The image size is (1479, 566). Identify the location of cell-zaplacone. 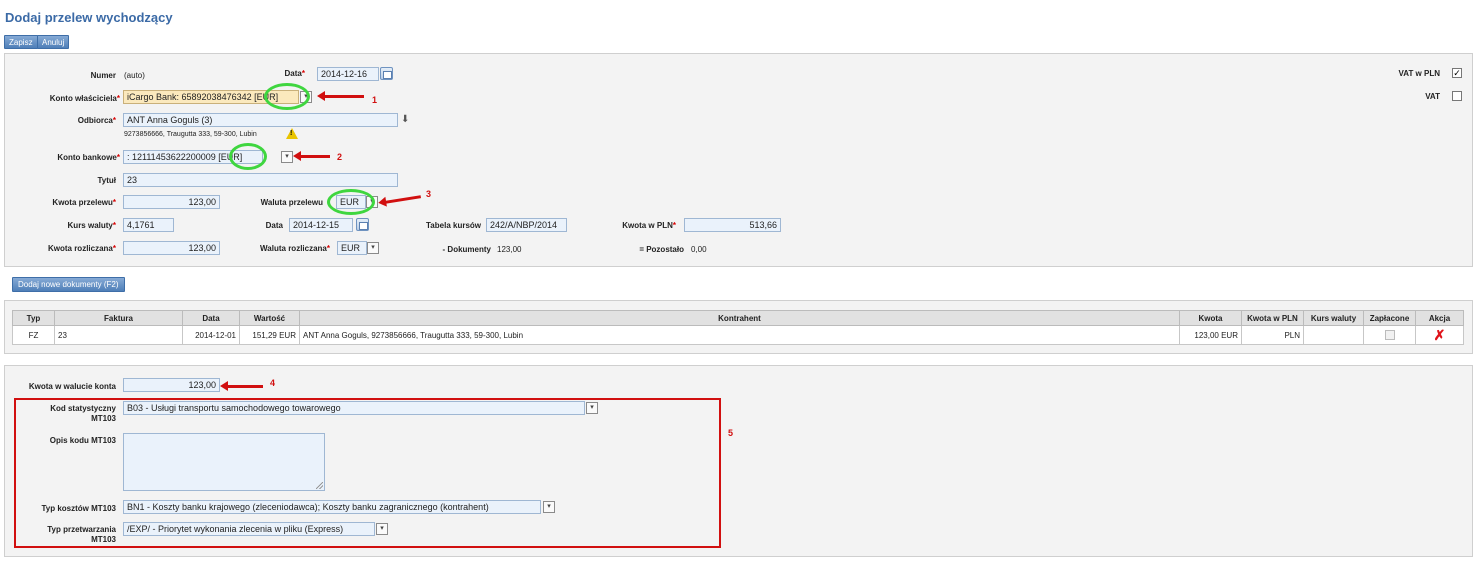
(1389, 335).